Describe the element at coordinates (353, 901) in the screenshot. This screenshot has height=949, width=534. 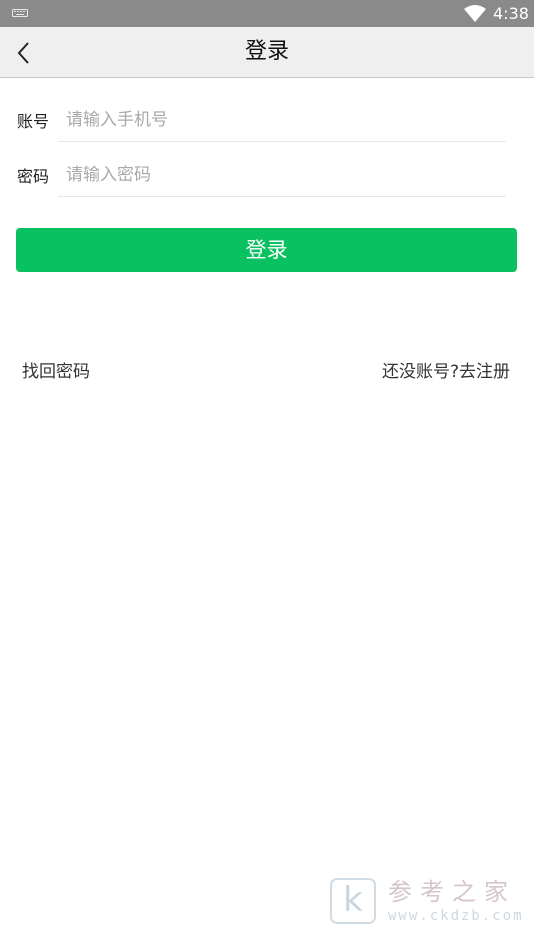
I see `watermark-logo: k` at that location.